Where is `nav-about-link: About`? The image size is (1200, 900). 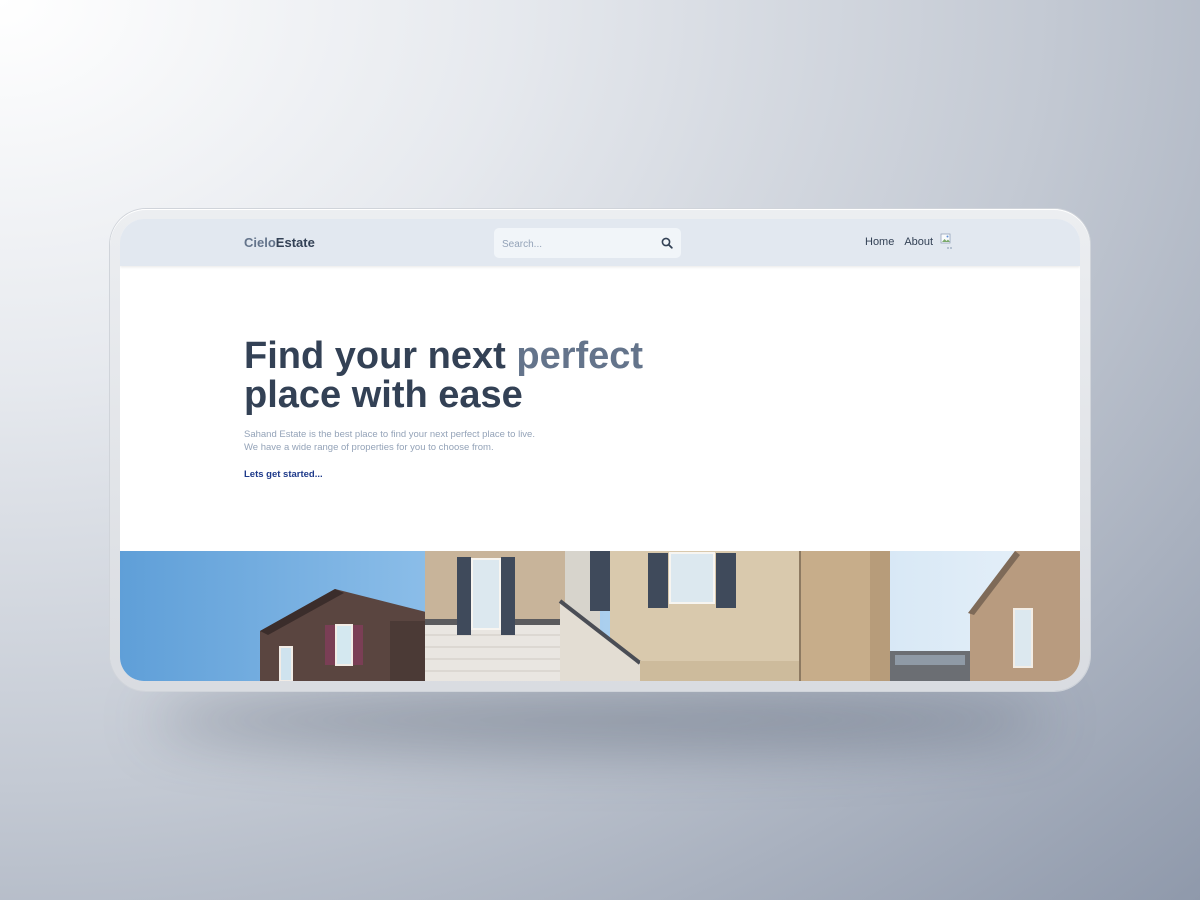 nav-about-link: About is located at coordinates (918, 242).